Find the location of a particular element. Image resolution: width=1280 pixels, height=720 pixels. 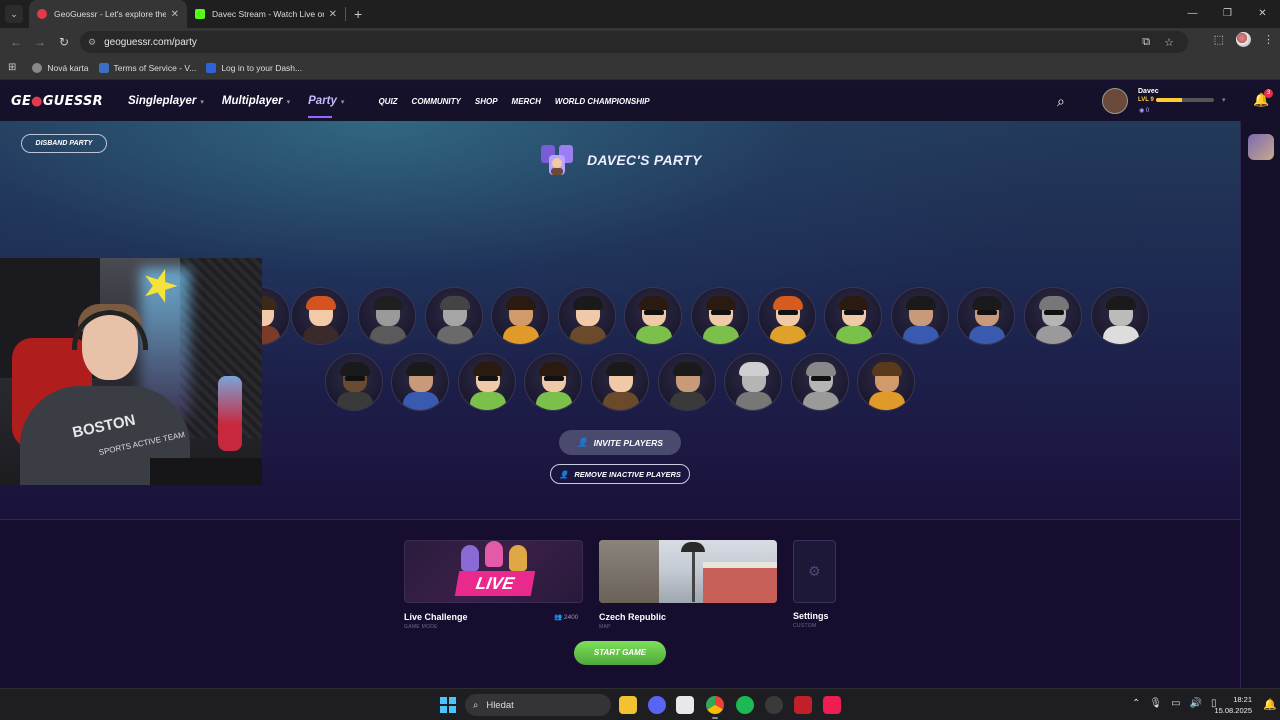

tf-app-icon is located at coordinates (803, 705).